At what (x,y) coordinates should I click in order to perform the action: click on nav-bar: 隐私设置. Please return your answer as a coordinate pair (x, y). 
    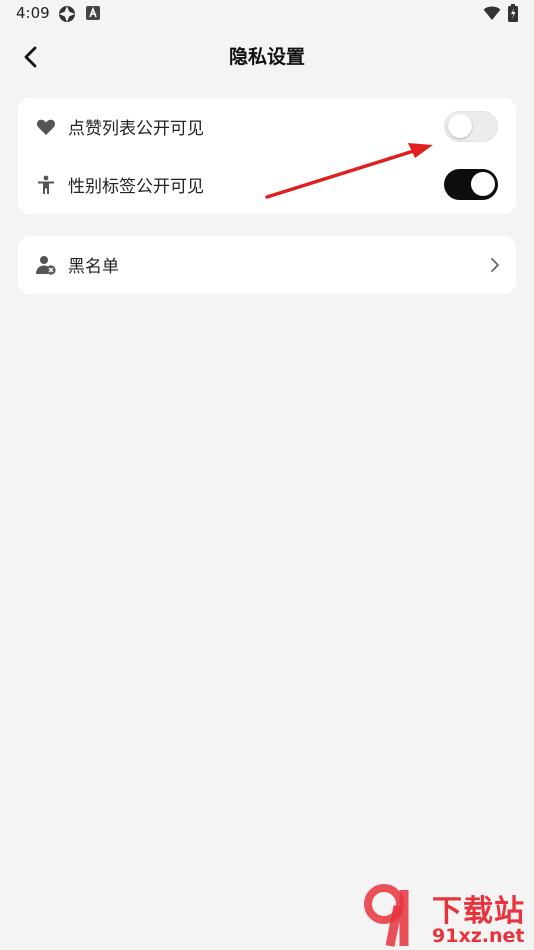
    Looking at the image, I should click on (267, 56).